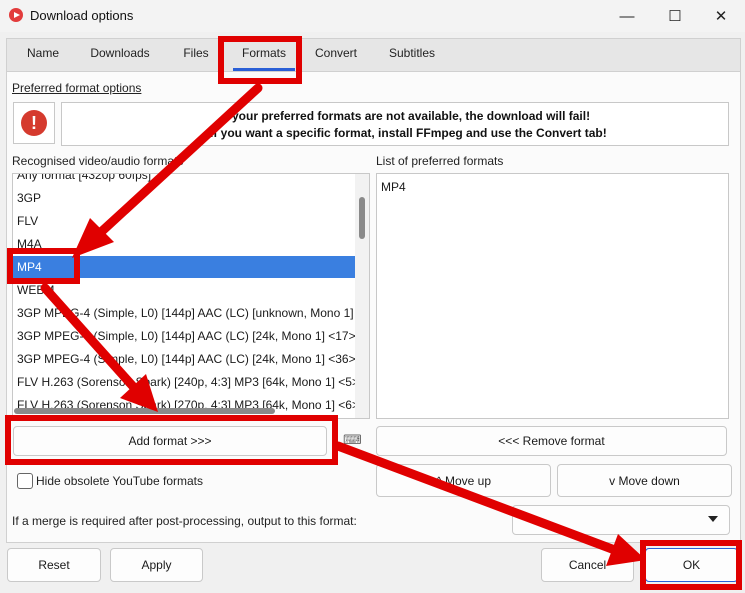  Describe the element at coordinates (721, 16) in the screenshot. I see `close-button: ✕` at that location.